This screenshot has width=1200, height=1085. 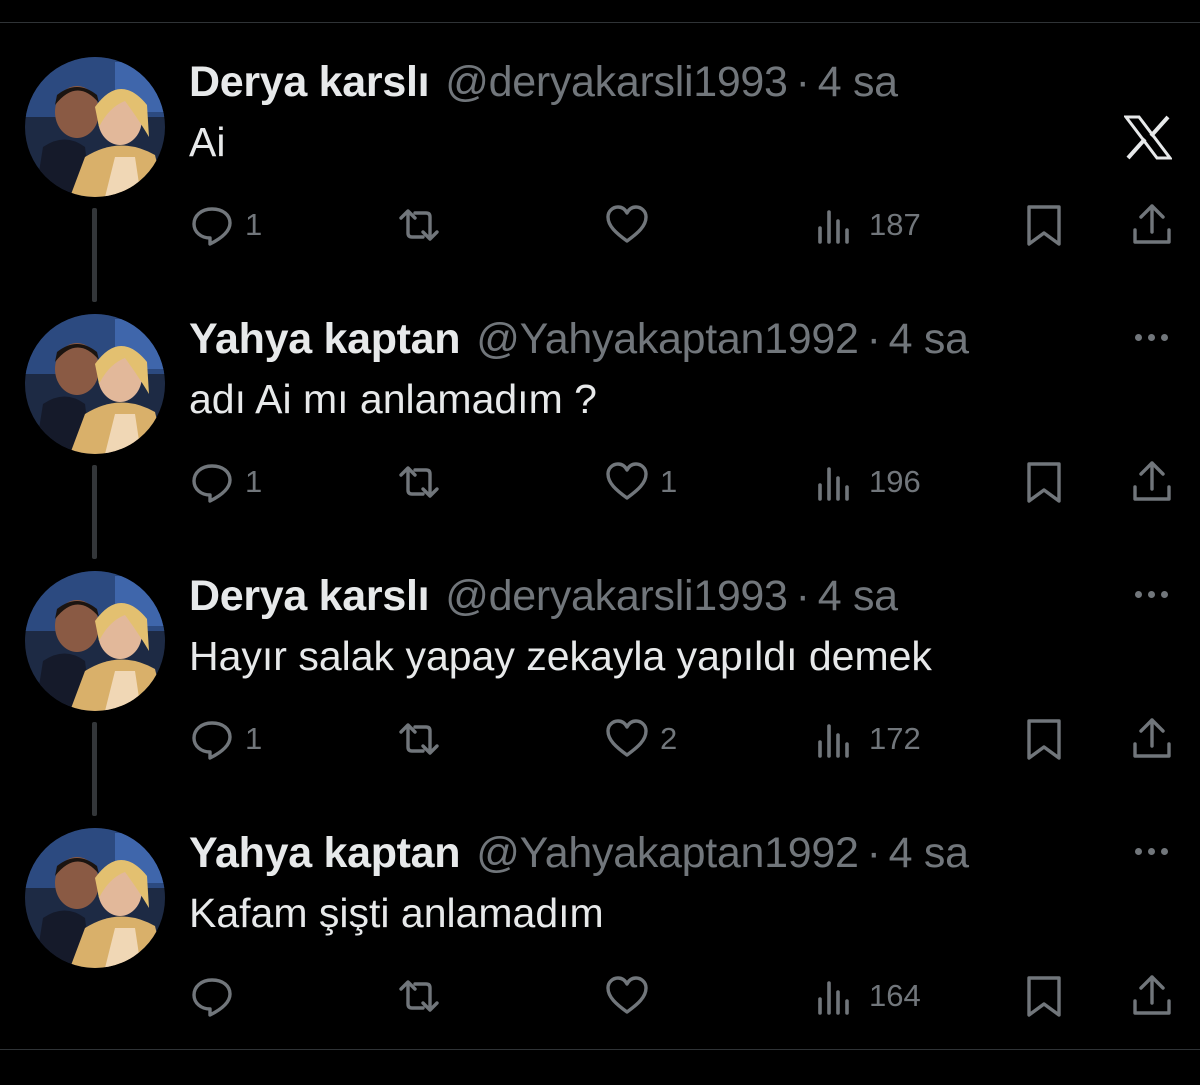 I want to click on top-divider, so click(x=600, y=22).